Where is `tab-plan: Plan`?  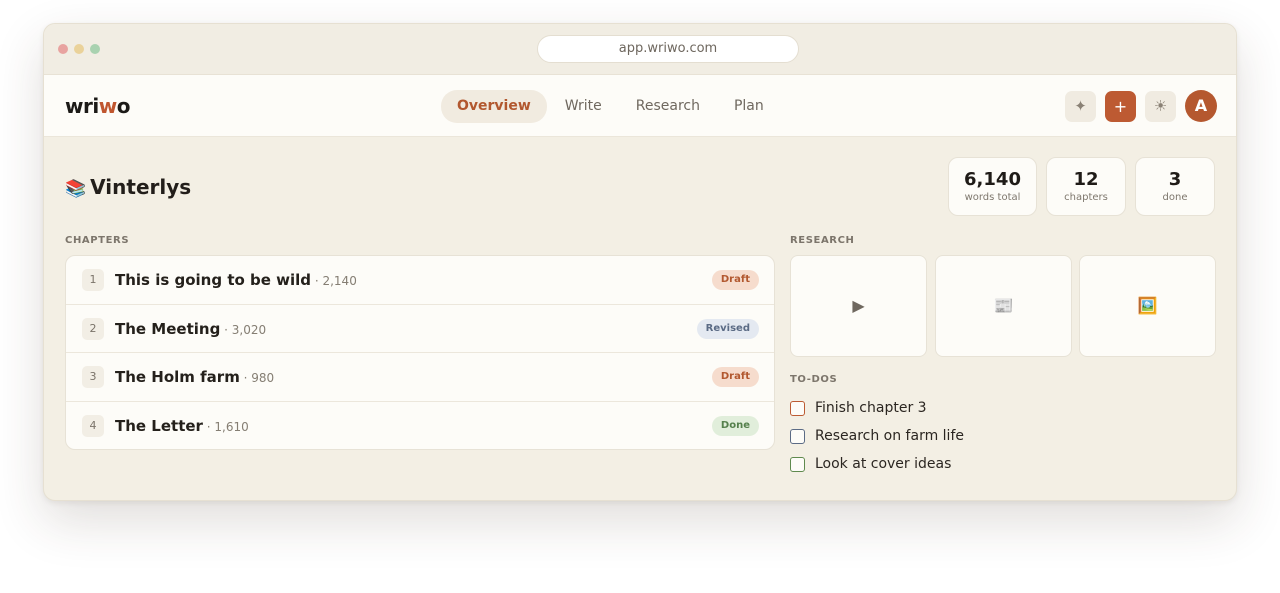 tab-plan: Plan is located at coordinates (749, 106).